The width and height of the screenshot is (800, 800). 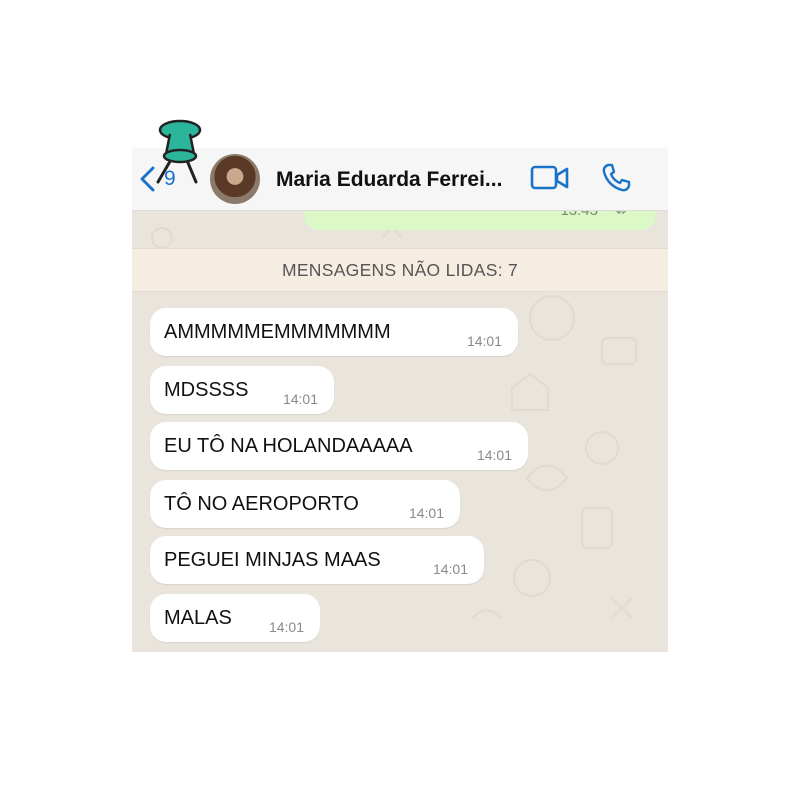 What do you see at coordinates (206, 390) in the screenshot?
I see `message-text: MDSSSS` at bounding box center [206, 390].